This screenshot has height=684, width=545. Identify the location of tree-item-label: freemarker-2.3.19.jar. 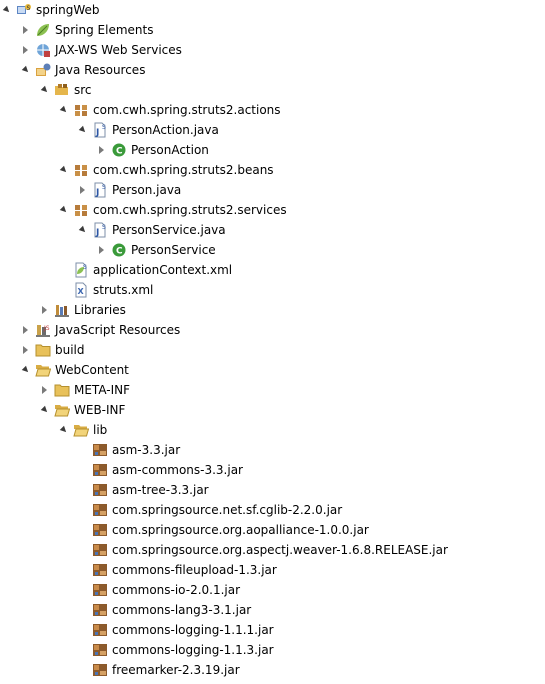
(176, 670).